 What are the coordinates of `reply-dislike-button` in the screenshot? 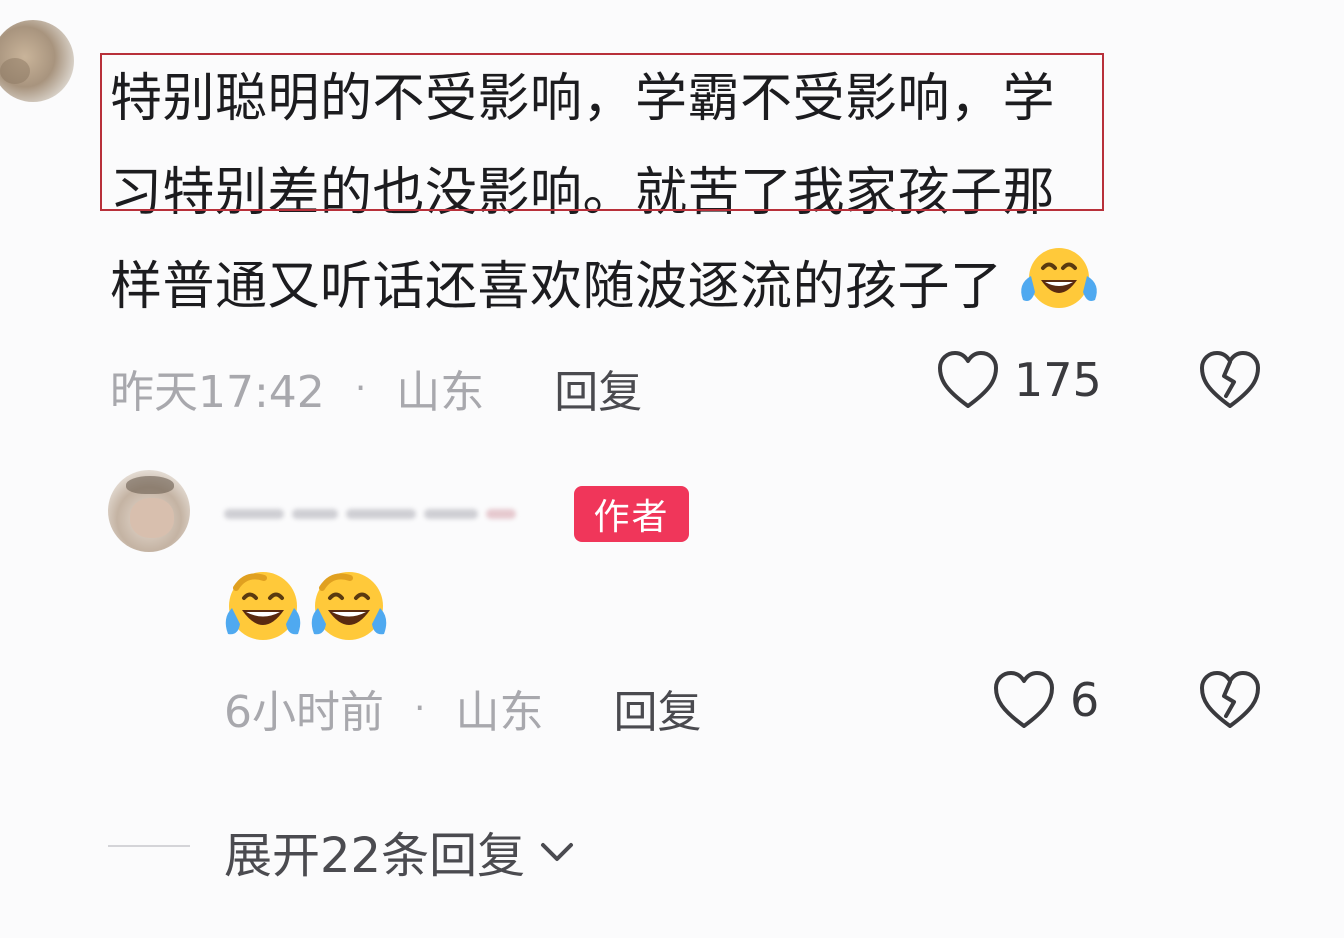 It's located at (1230, 700).